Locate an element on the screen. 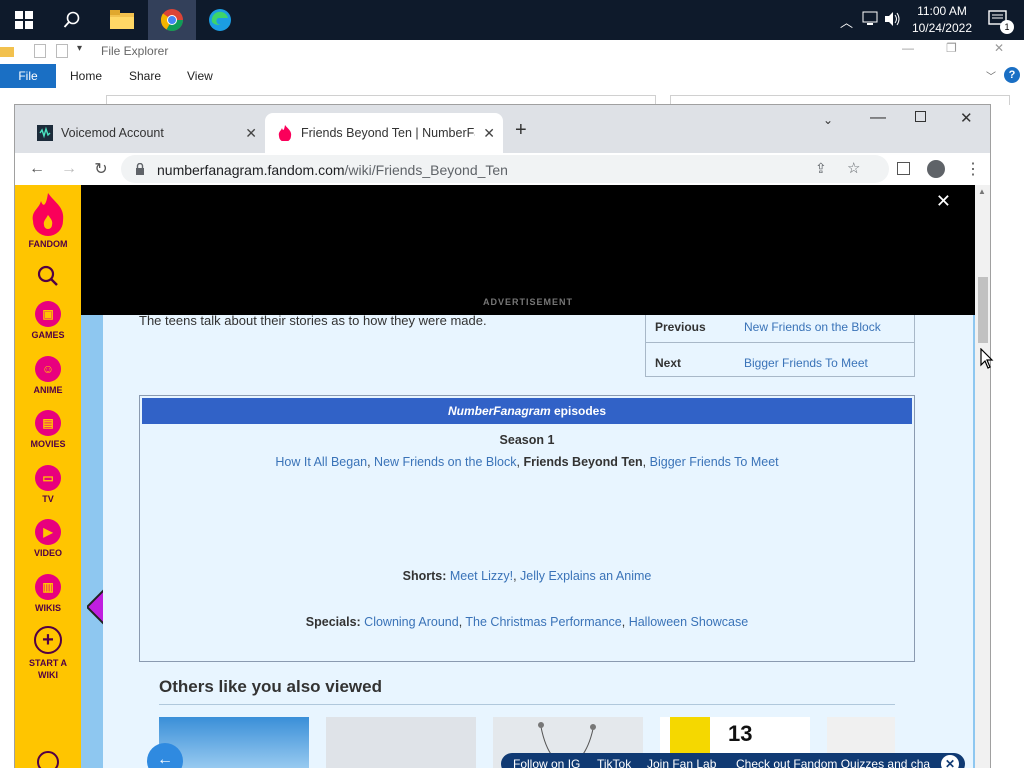 The height and width of the screenshot is (768, 1024). rail-search is located at coordinates (48, 277).